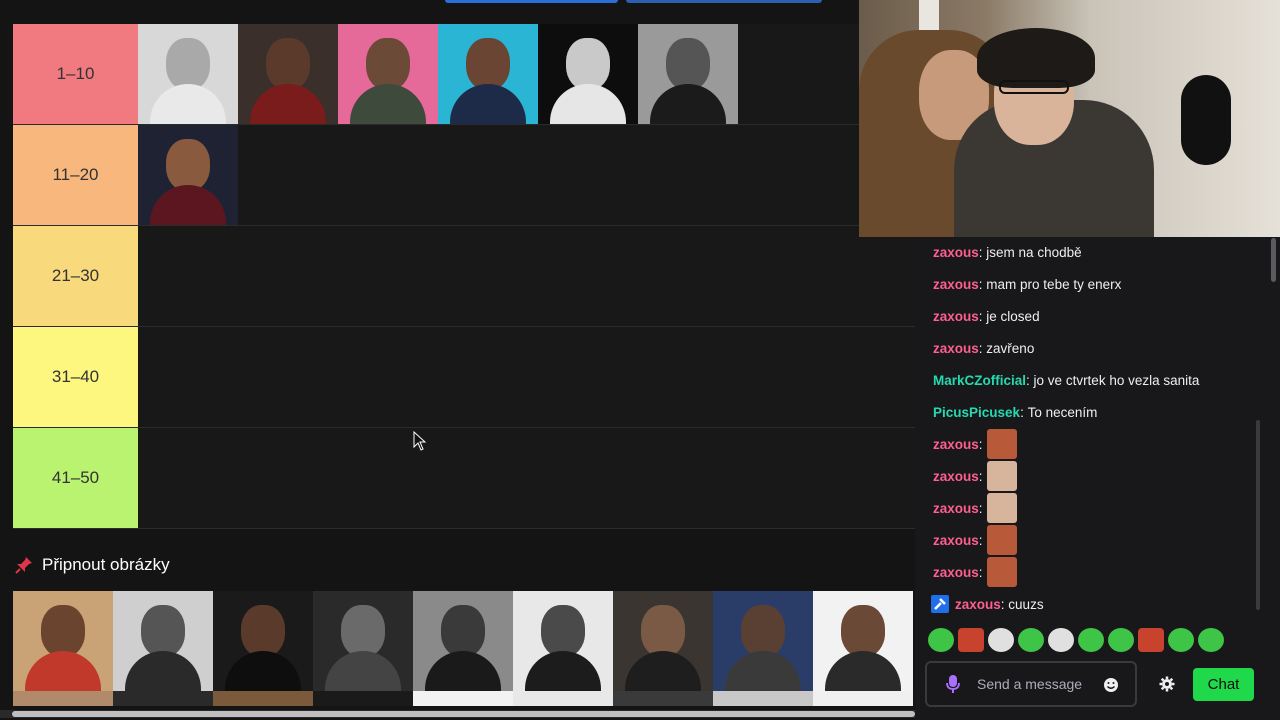 The width and height of the screenshot is (1280, 720). Describe the element at coordinates (1069, 118) in the screenshot. I see `webcam-overlay` at that location.